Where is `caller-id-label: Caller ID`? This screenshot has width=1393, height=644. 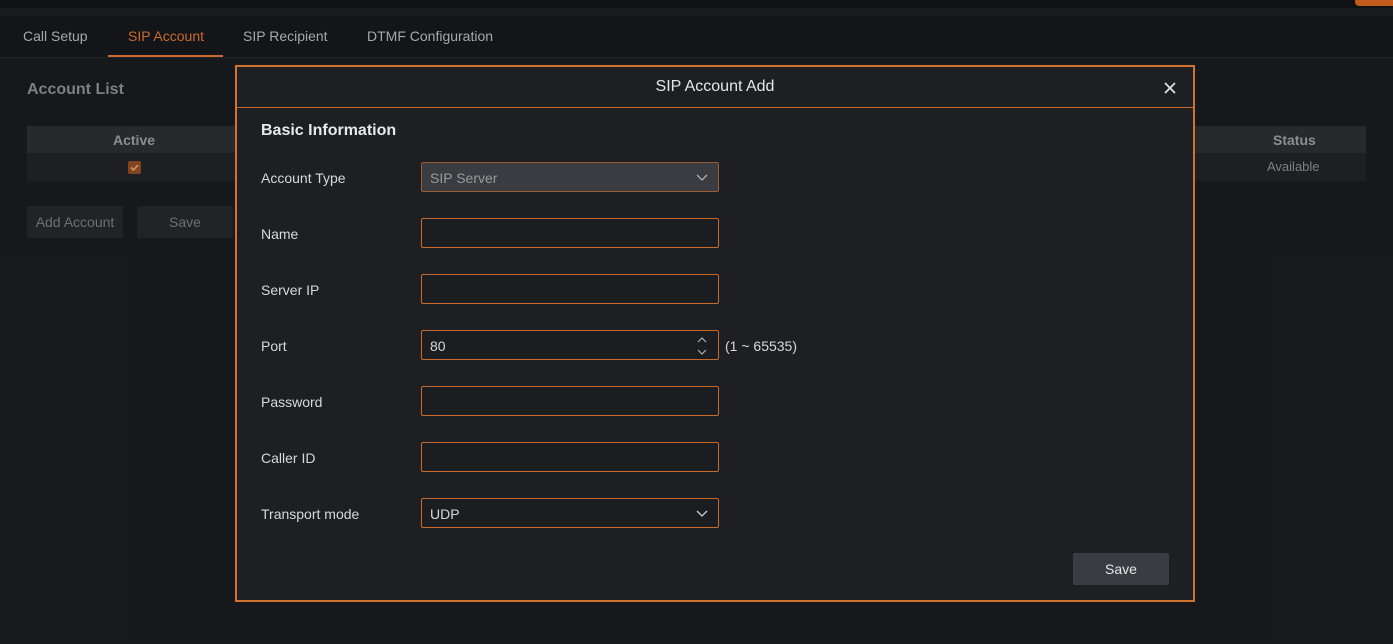
caller-id-label: Caller ID is located at coordinates (288, 458).